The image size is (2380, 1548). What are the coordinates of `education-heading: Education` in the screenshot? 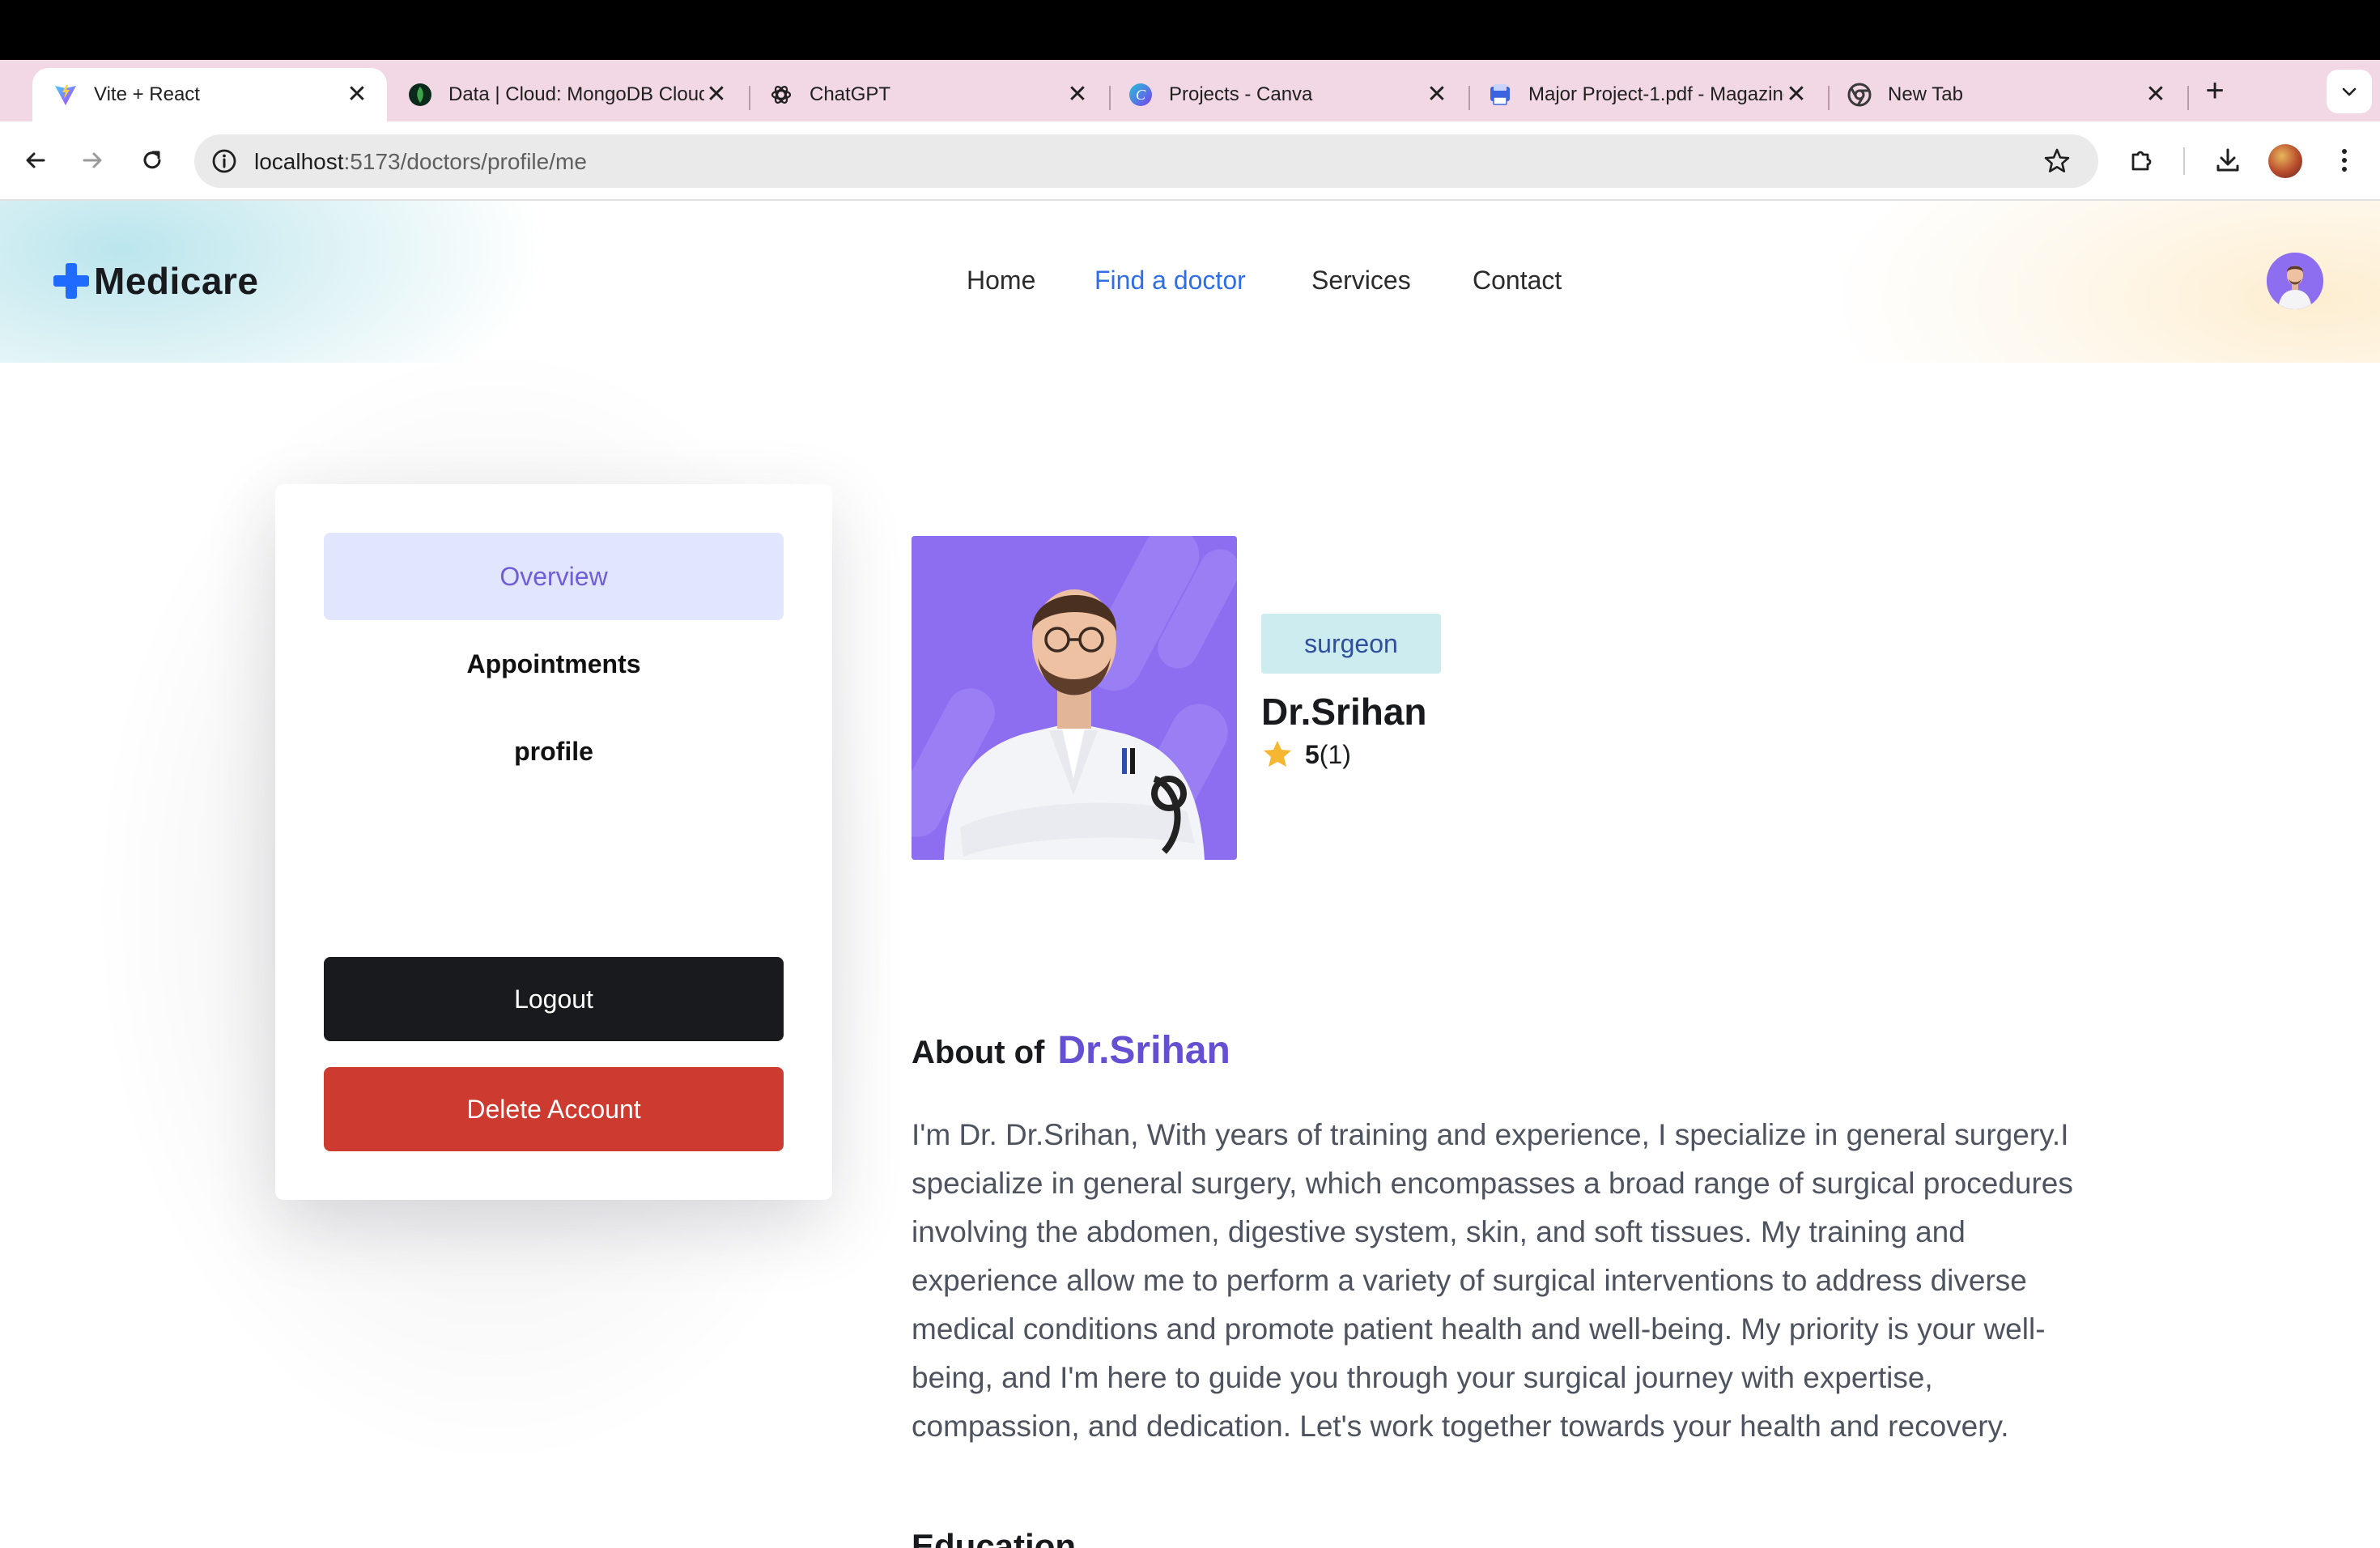 It's located at (994, 1537).